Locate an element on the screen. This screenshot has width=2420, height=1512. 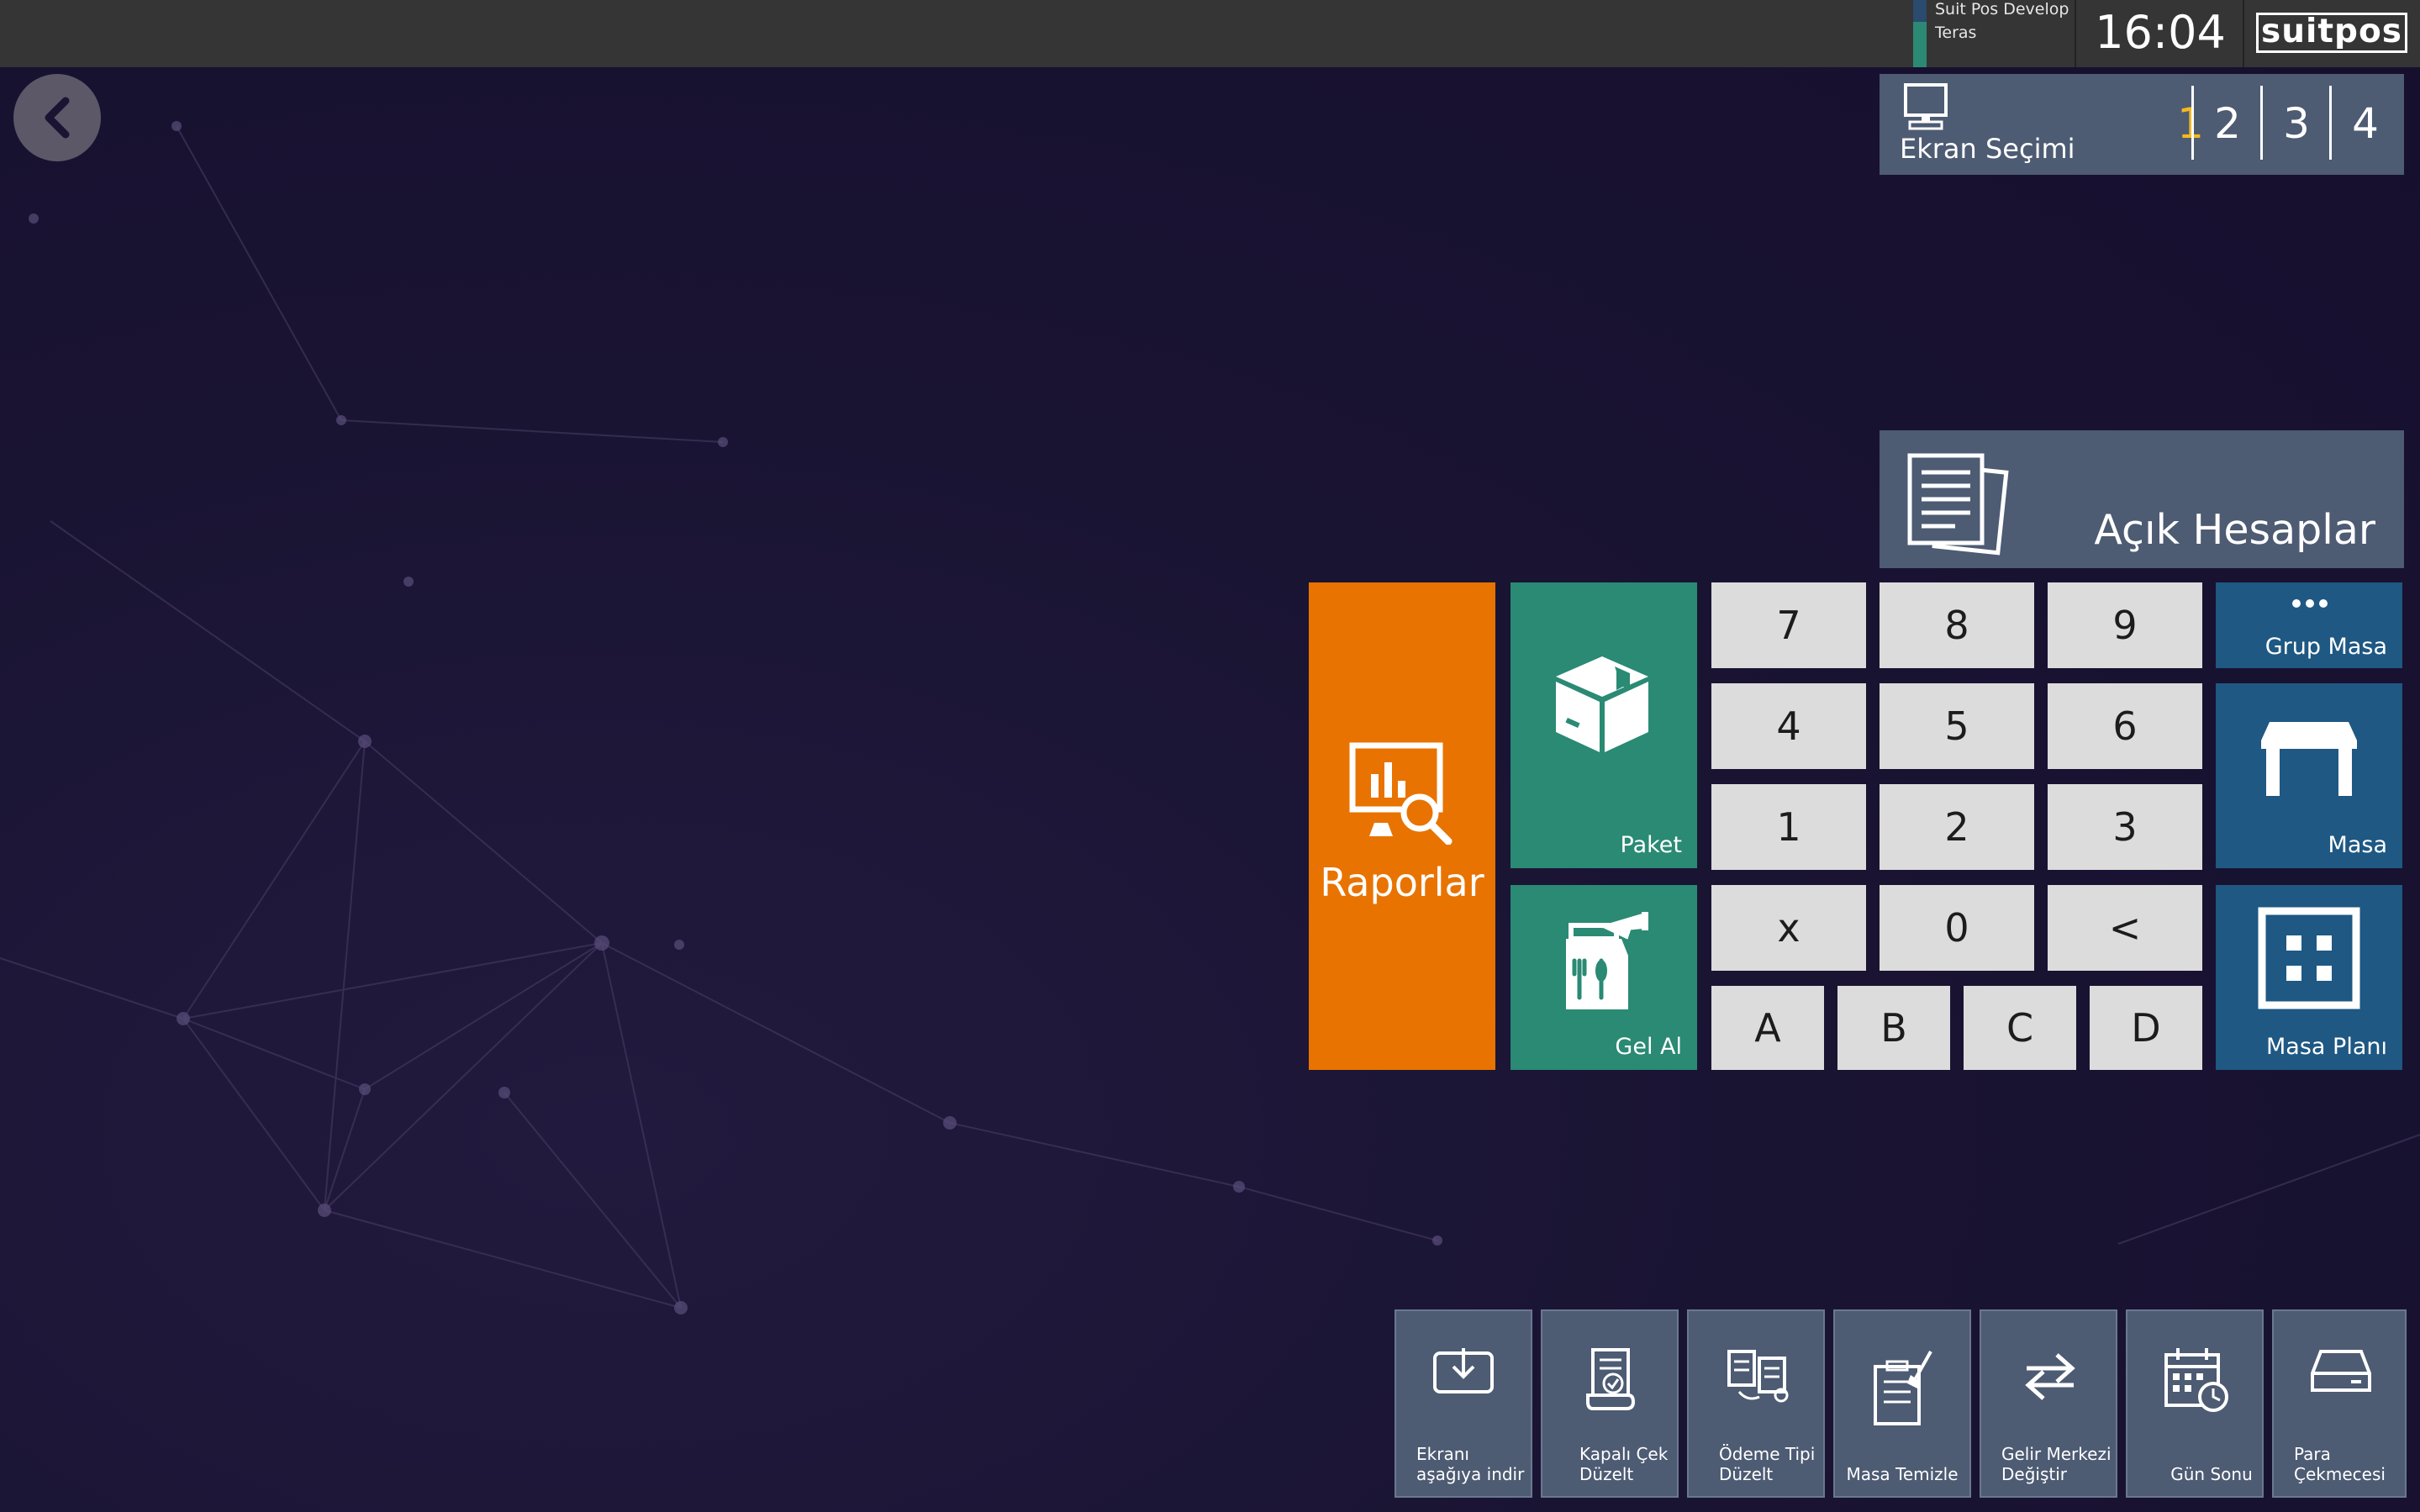
keypad-key-4: 4 is located at coordinates (1788, 726).